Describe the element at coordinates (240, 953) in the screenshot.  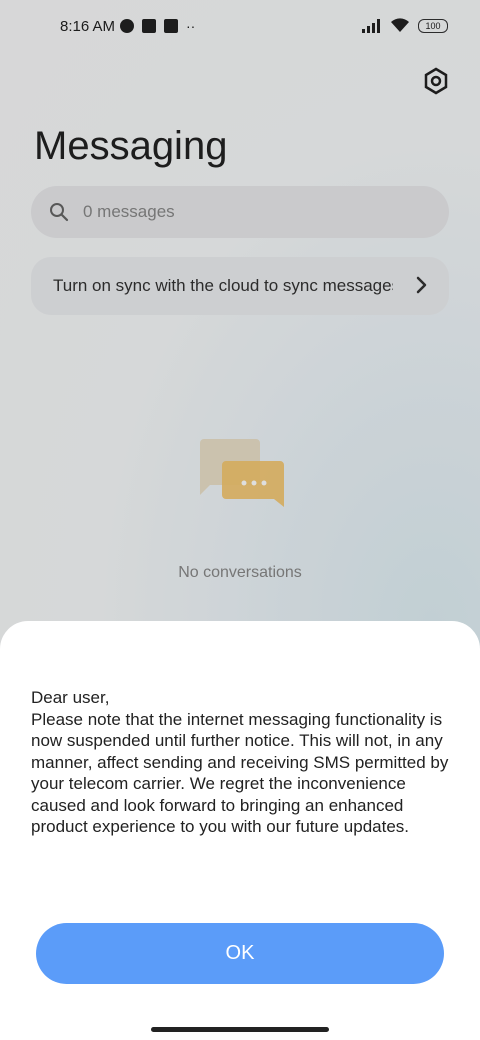
I see `ok-button: OK` at that location.